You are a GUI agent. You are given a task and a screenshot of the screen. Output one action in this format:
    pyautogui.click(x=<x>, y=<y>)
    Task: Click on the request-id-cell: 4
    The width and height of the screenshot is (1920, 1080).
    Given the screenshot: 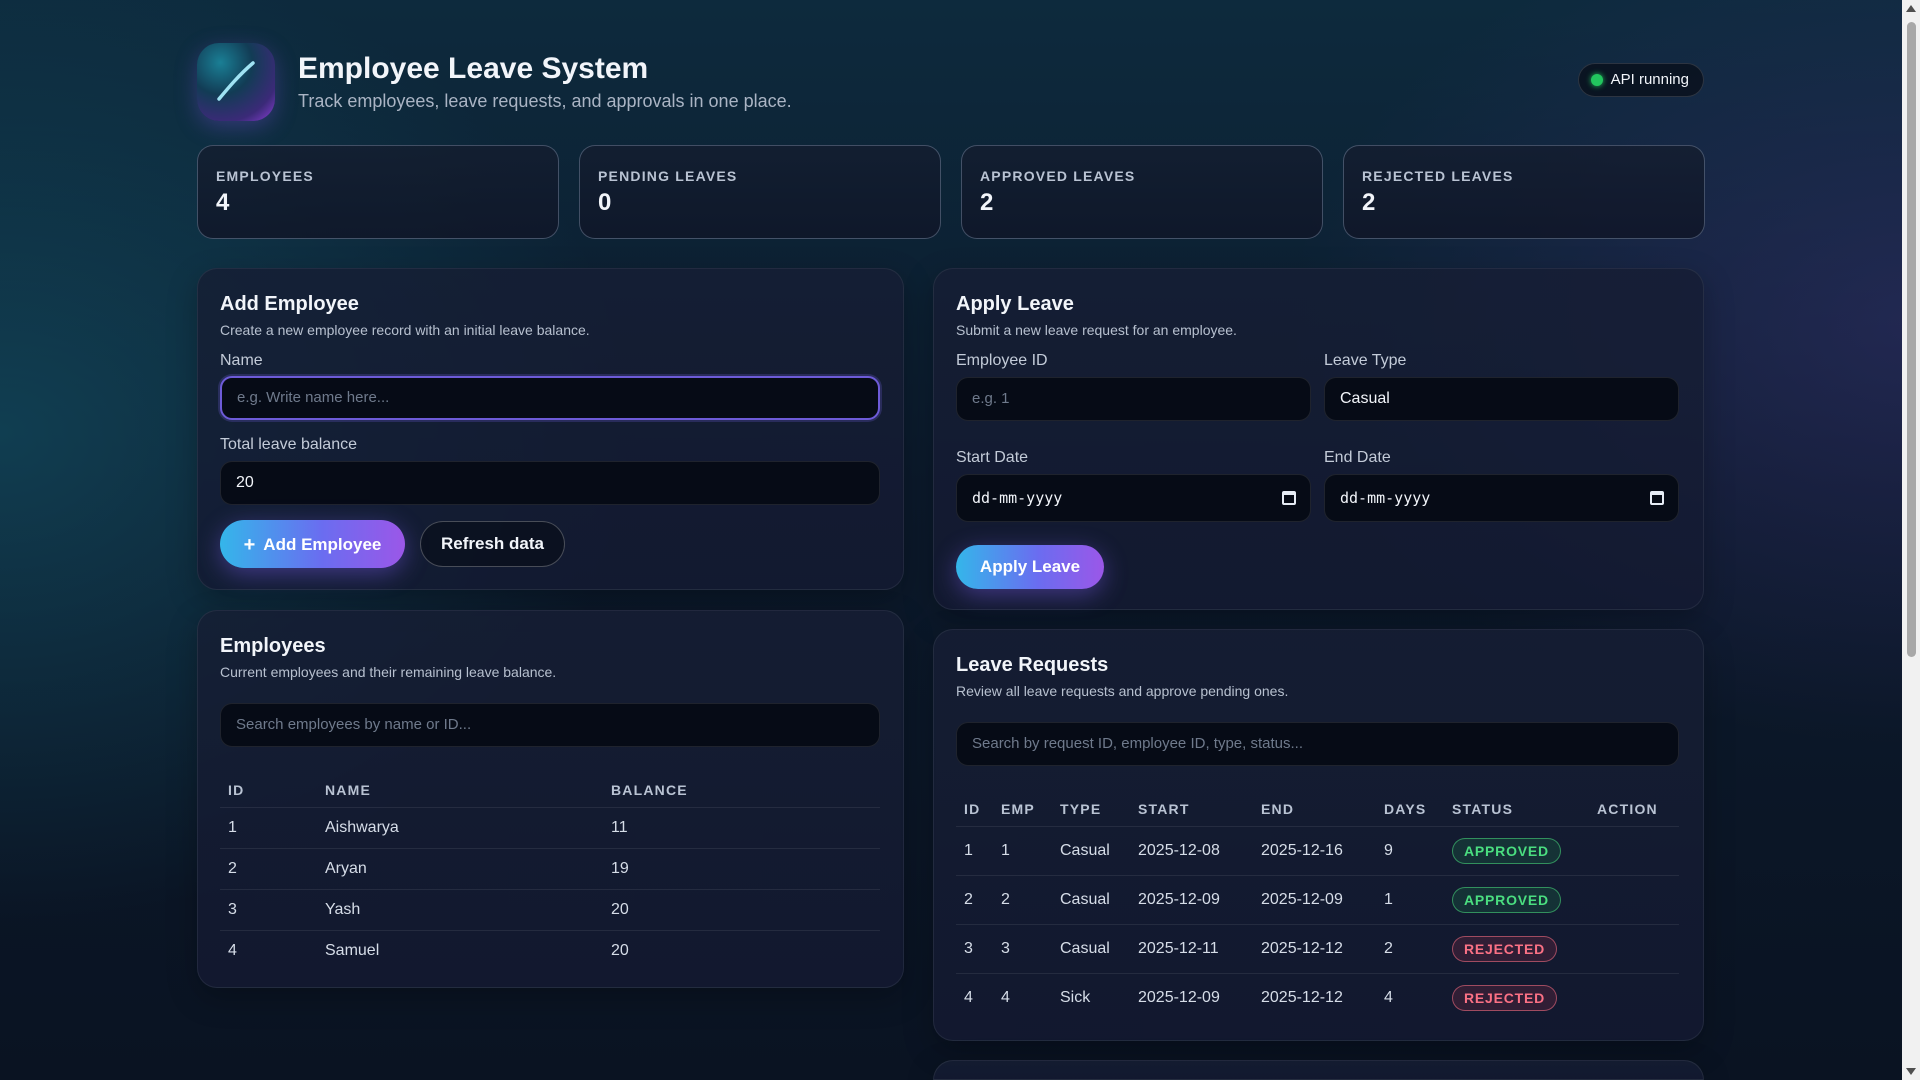 What is the action you would take?
    pyautogui.click(x=974, y=997)
    